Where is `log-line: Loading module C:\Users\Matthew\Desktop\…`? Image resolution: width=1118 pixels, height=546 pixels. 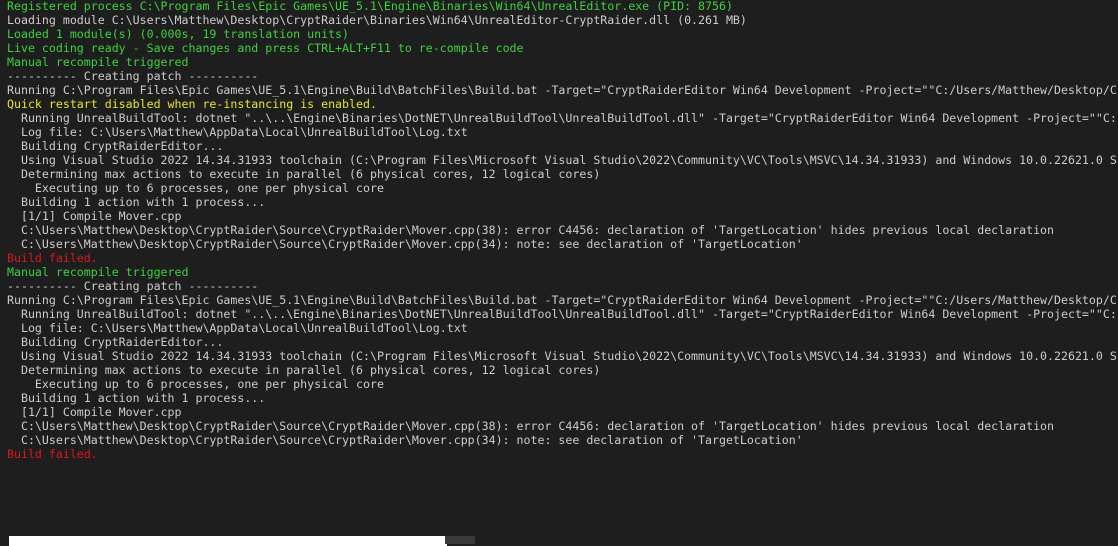
log-line: Loading module C:\Users\Matthew\Desktop\… is located at coordinates (377, 20).